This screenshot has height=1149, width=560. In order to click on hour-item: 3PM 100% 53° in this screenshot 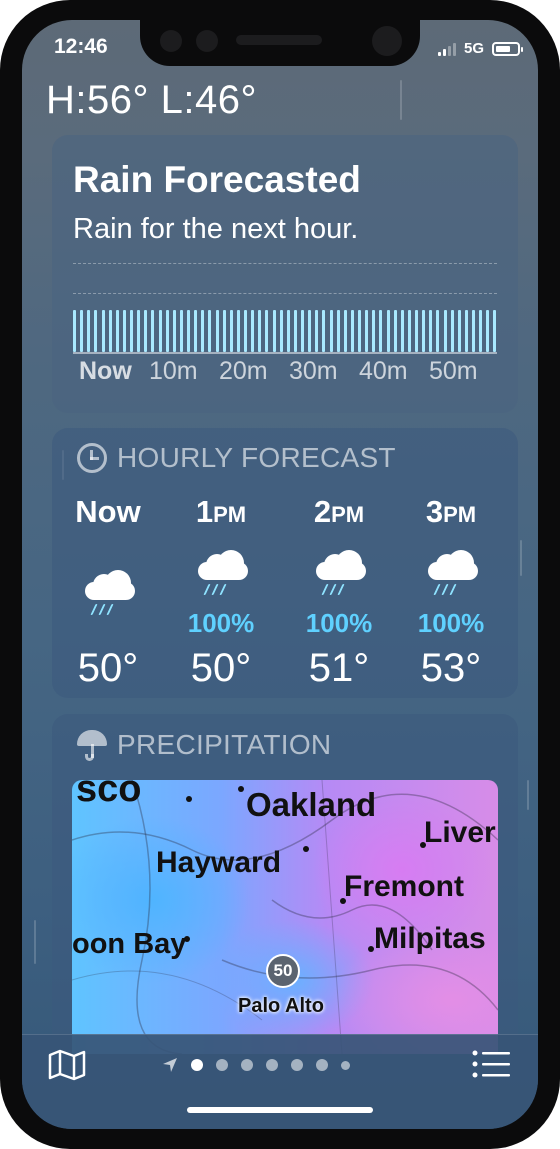, I will do `click(451, 592)`.